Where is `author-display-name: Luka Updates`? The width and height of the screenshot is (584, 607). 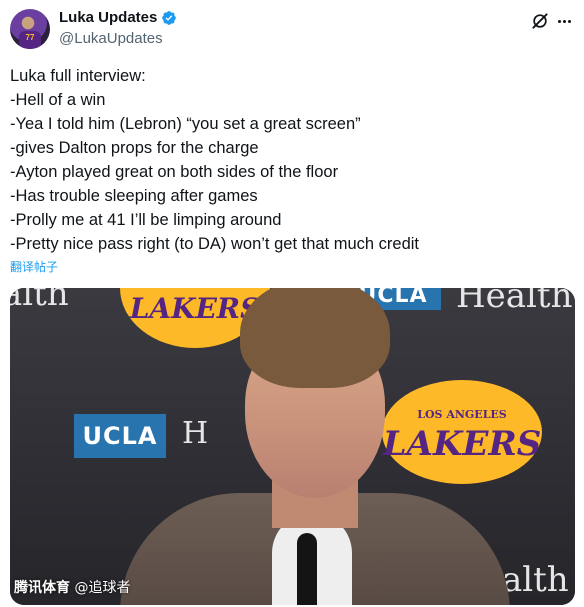 author-display-name: Luka Updates is located at coordinates (108, 17).